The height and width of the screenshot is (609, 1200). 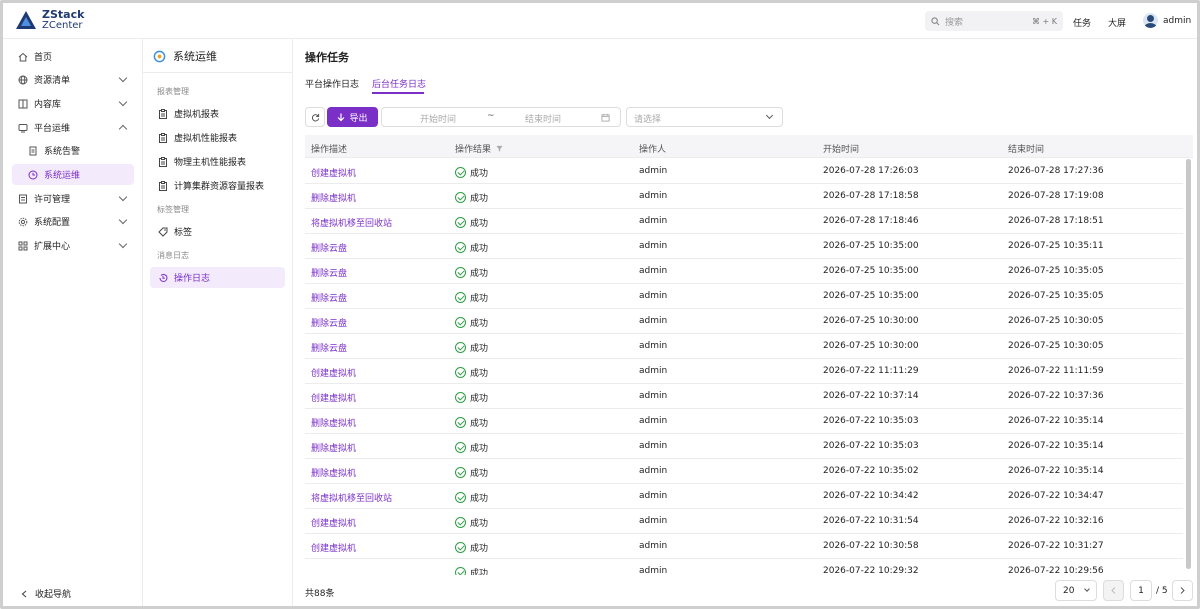 I want to click on end-time-input: 结束时间, so click(x=543, y=118).